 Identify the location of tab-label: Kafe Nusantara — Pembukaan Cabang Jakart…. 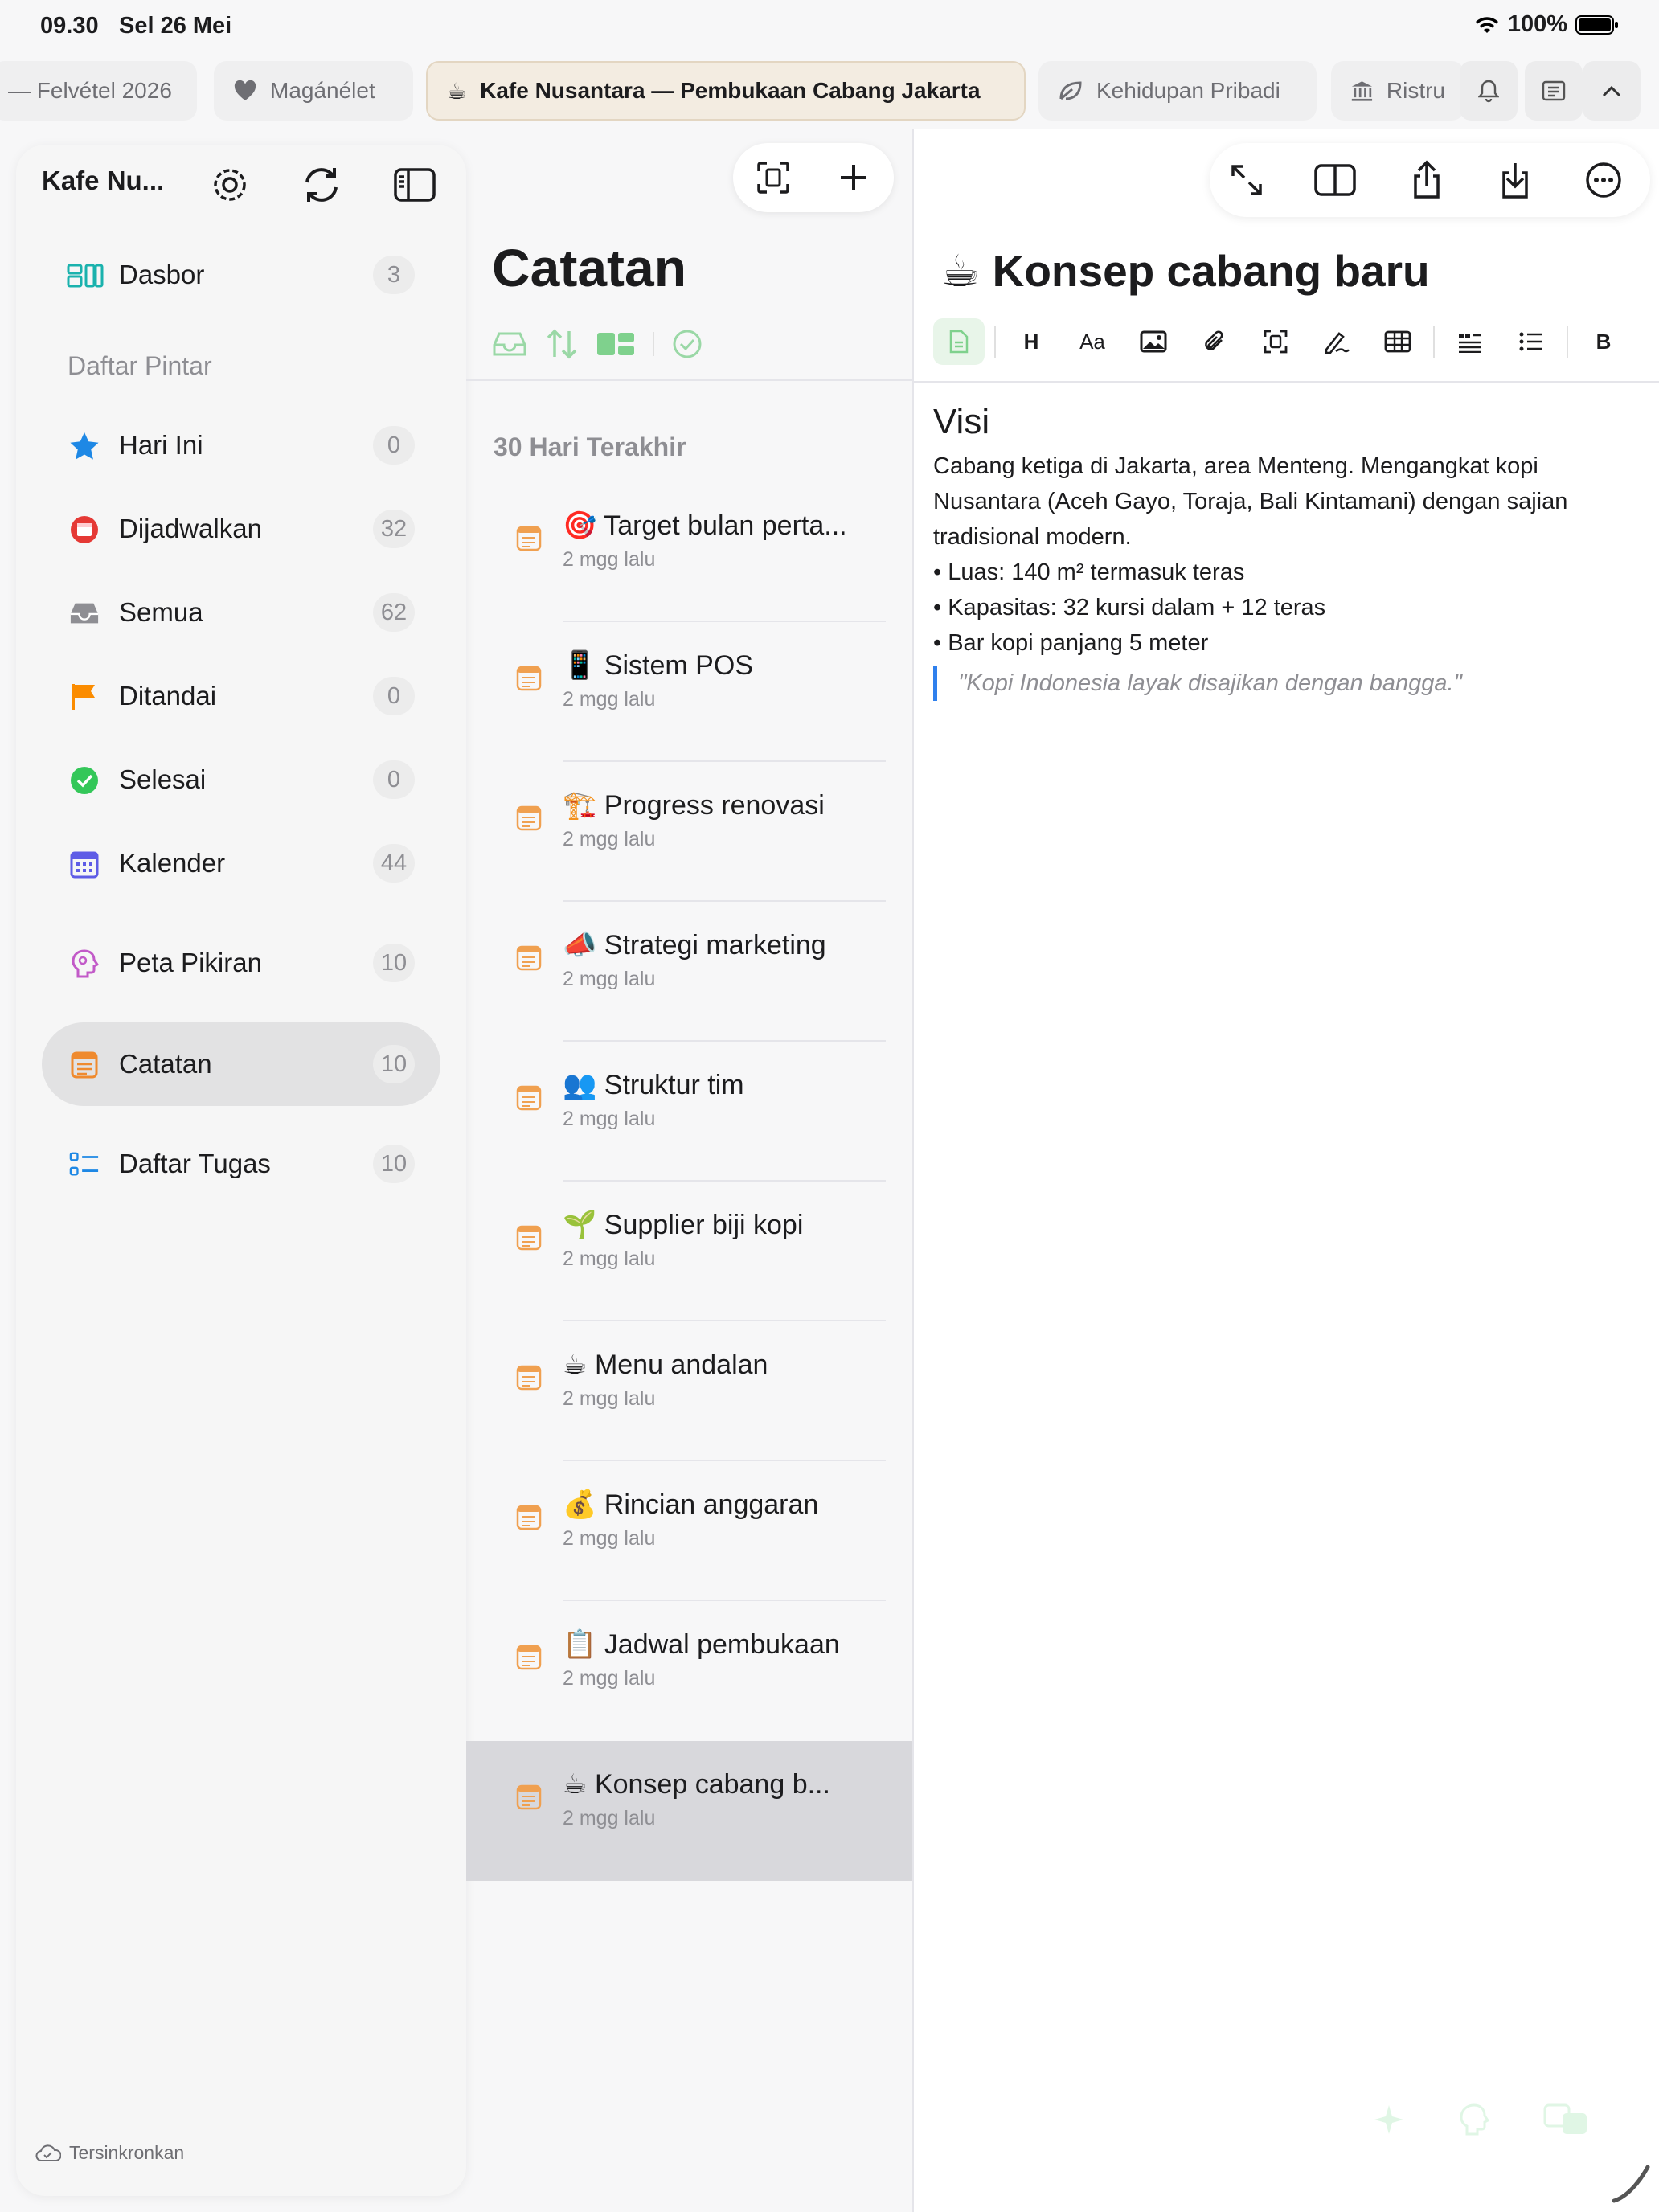
(730, 90).